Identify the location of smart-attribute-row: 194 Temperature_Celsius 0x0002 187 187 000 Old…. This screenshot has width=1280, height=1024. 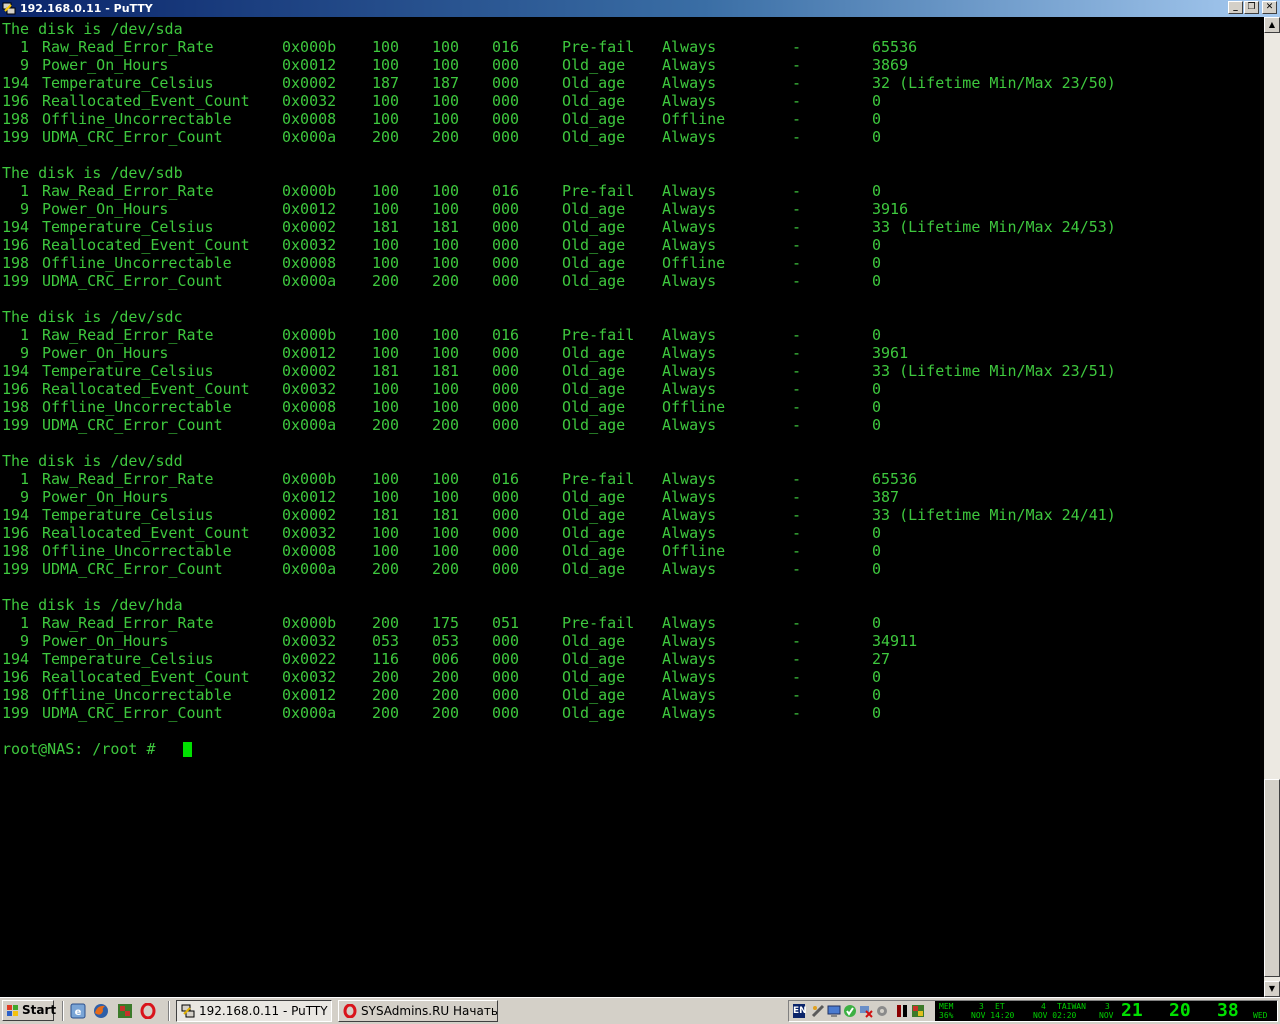
(627, 83).